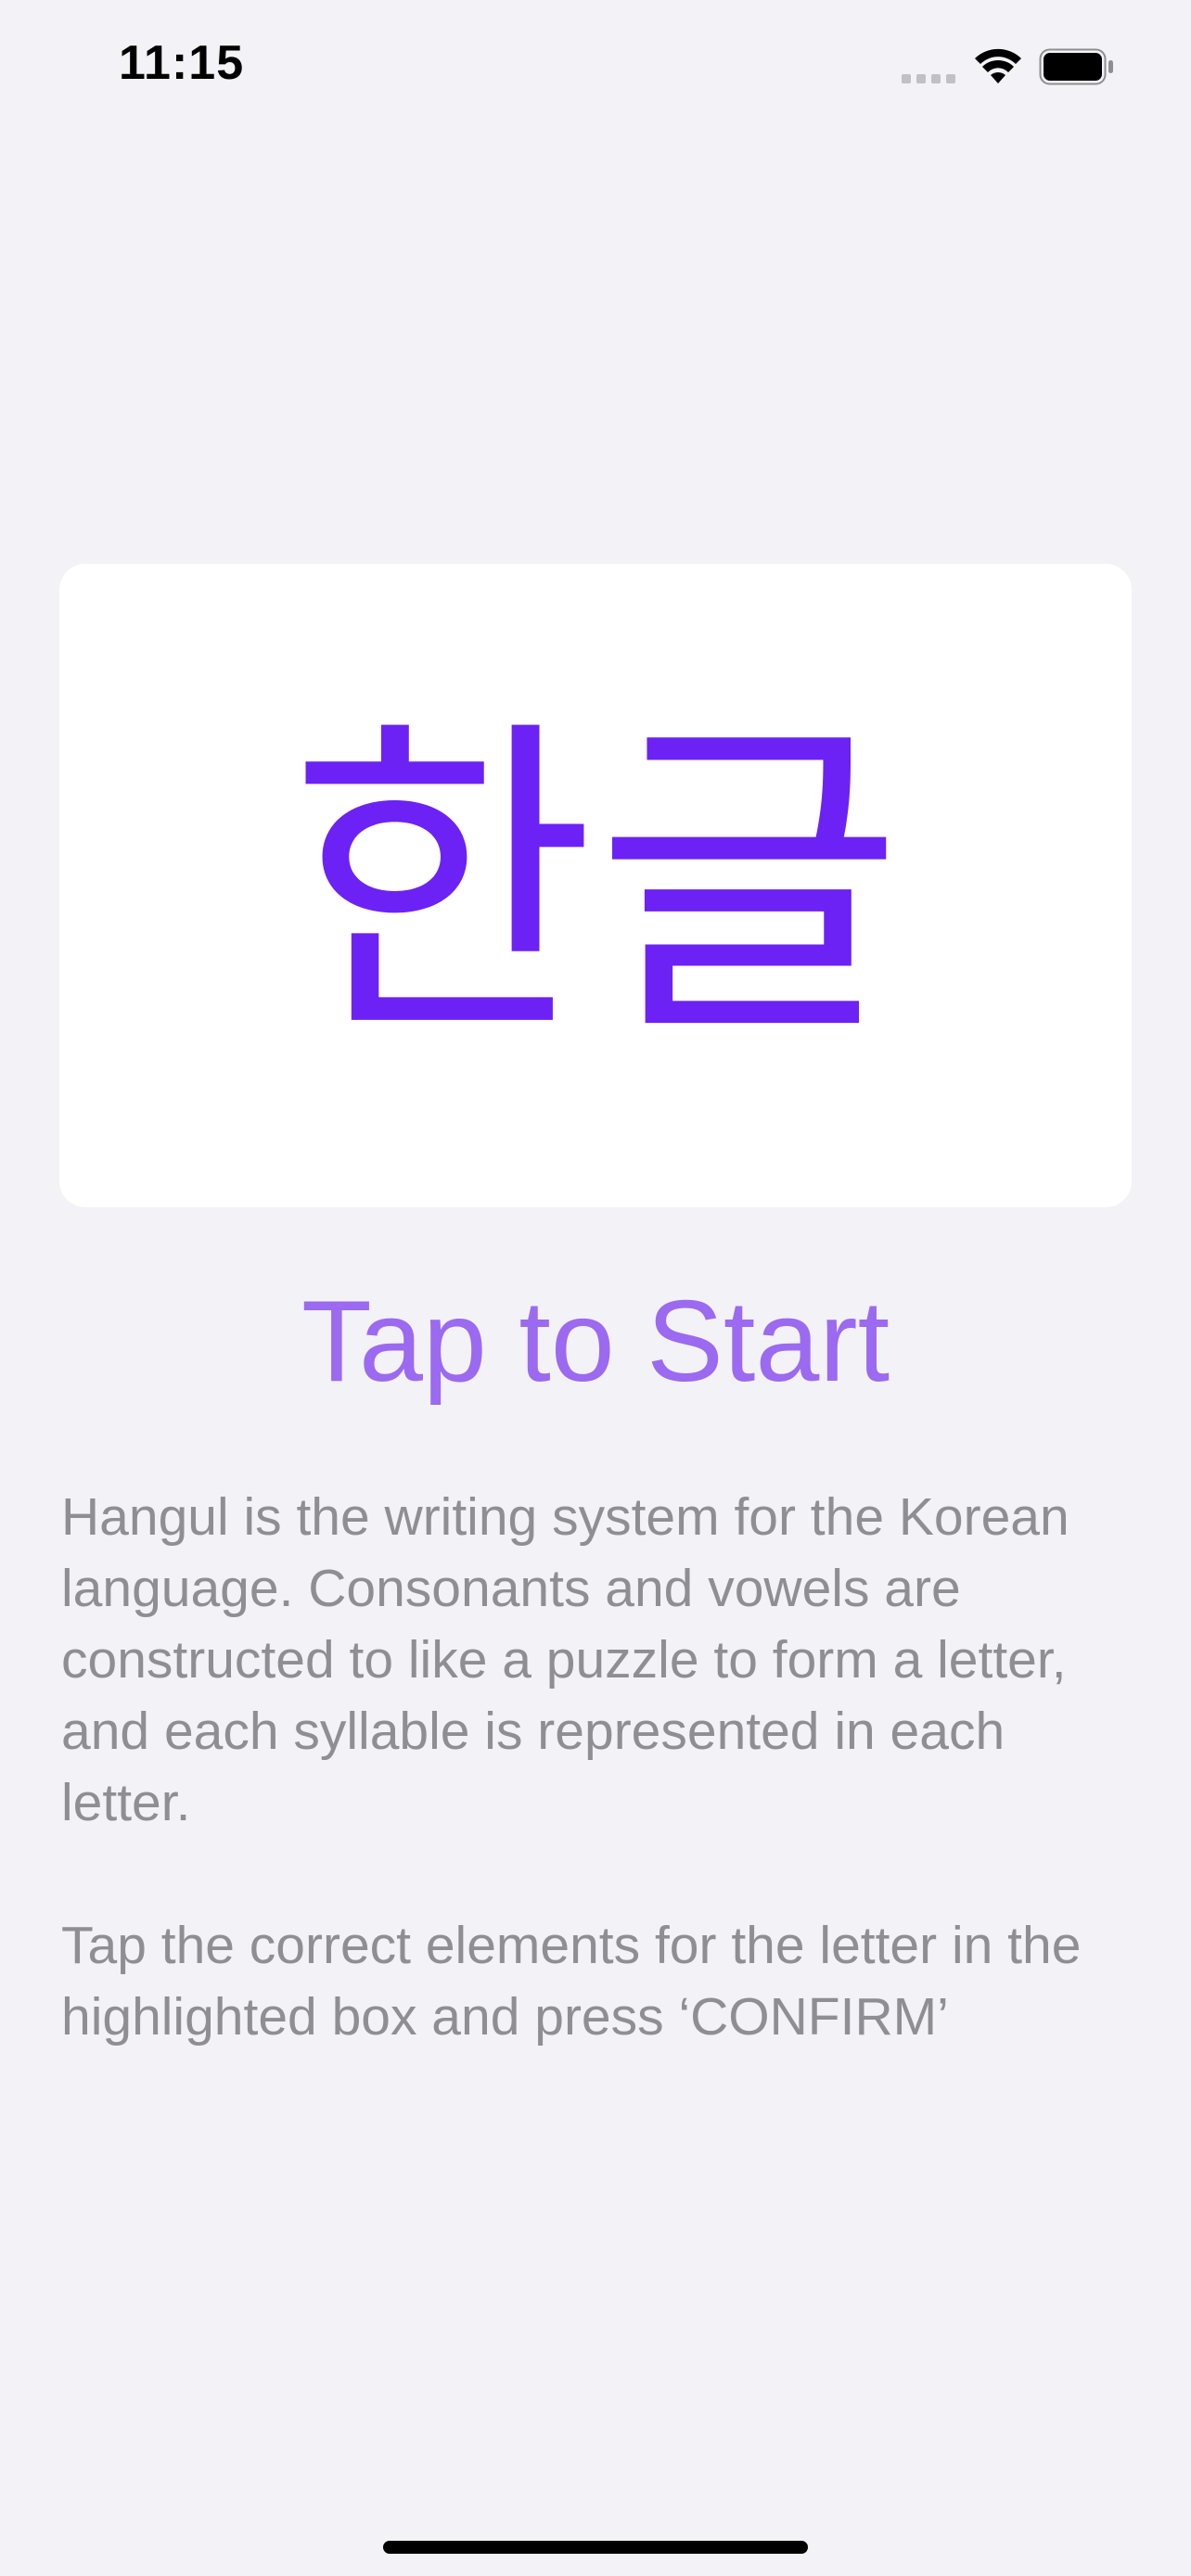 The image size is (1191, 2576). What do you see at coordinates (595, 2547) in the screenshot?
I see `home-indicator` at bounding box center [595, 2547].